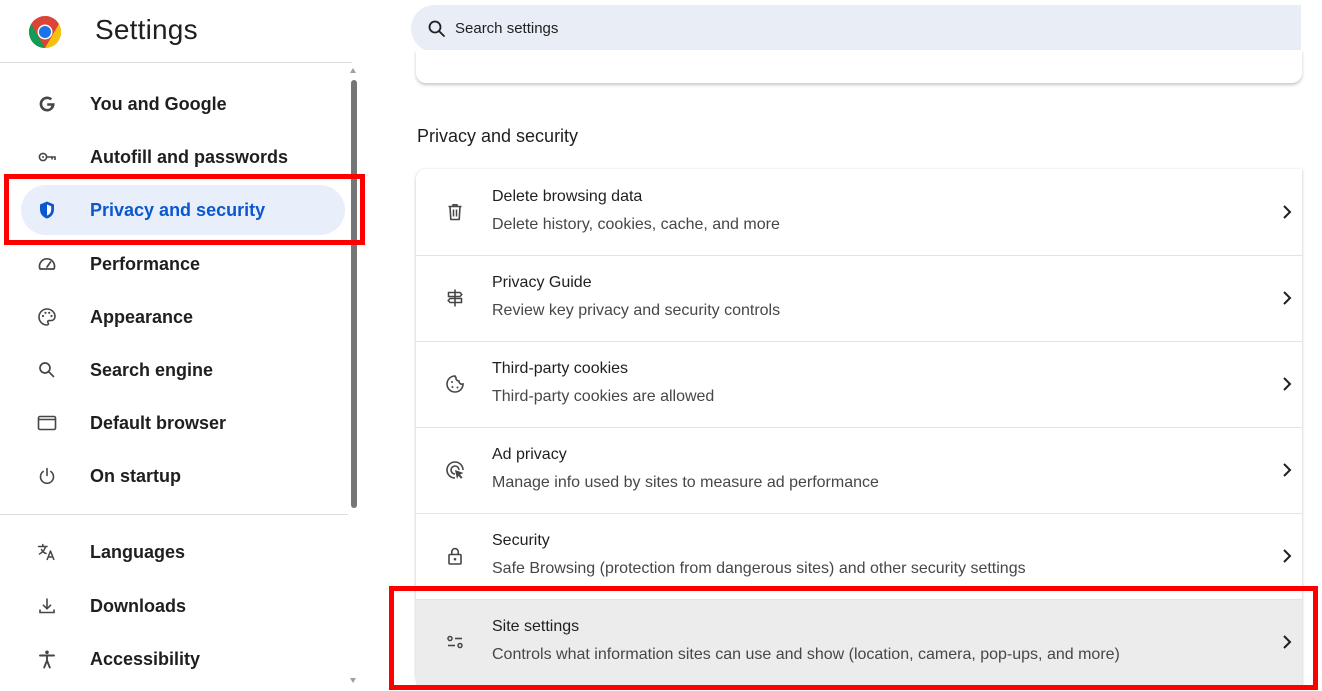  What do you see at coordinates (455, 470) in the screenshot?
I see `ad-target-icon` at bounding box center [455, 470].